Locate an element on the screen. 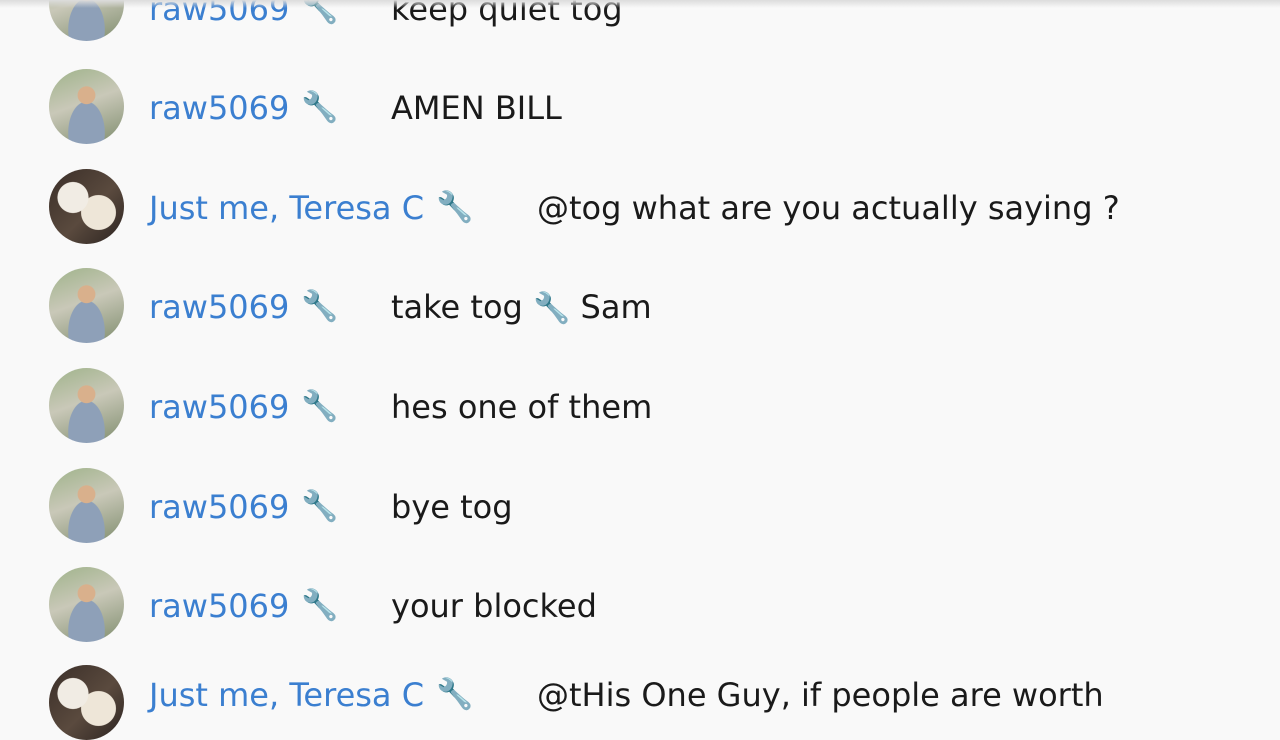 The height and width of the screenshot is (740, 1280). message-text: take tog 🔧 Sam is located at coordinates (521, 308).